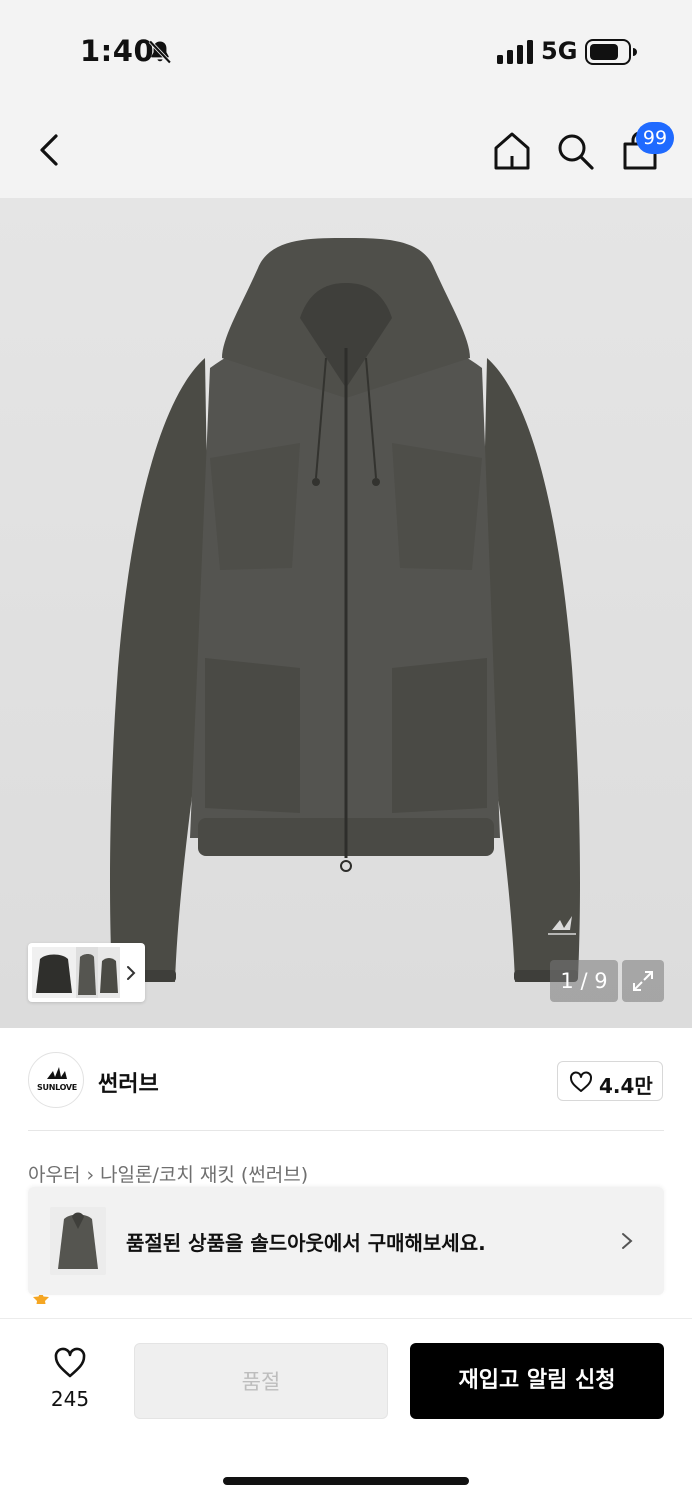 The height and width of the screenshot is (1500, 692). What do you see at coordinates (57, 1087) in the screenshot?
I see `brand-logo-text: SUNLOVE` at bounding box center [57, 1087].